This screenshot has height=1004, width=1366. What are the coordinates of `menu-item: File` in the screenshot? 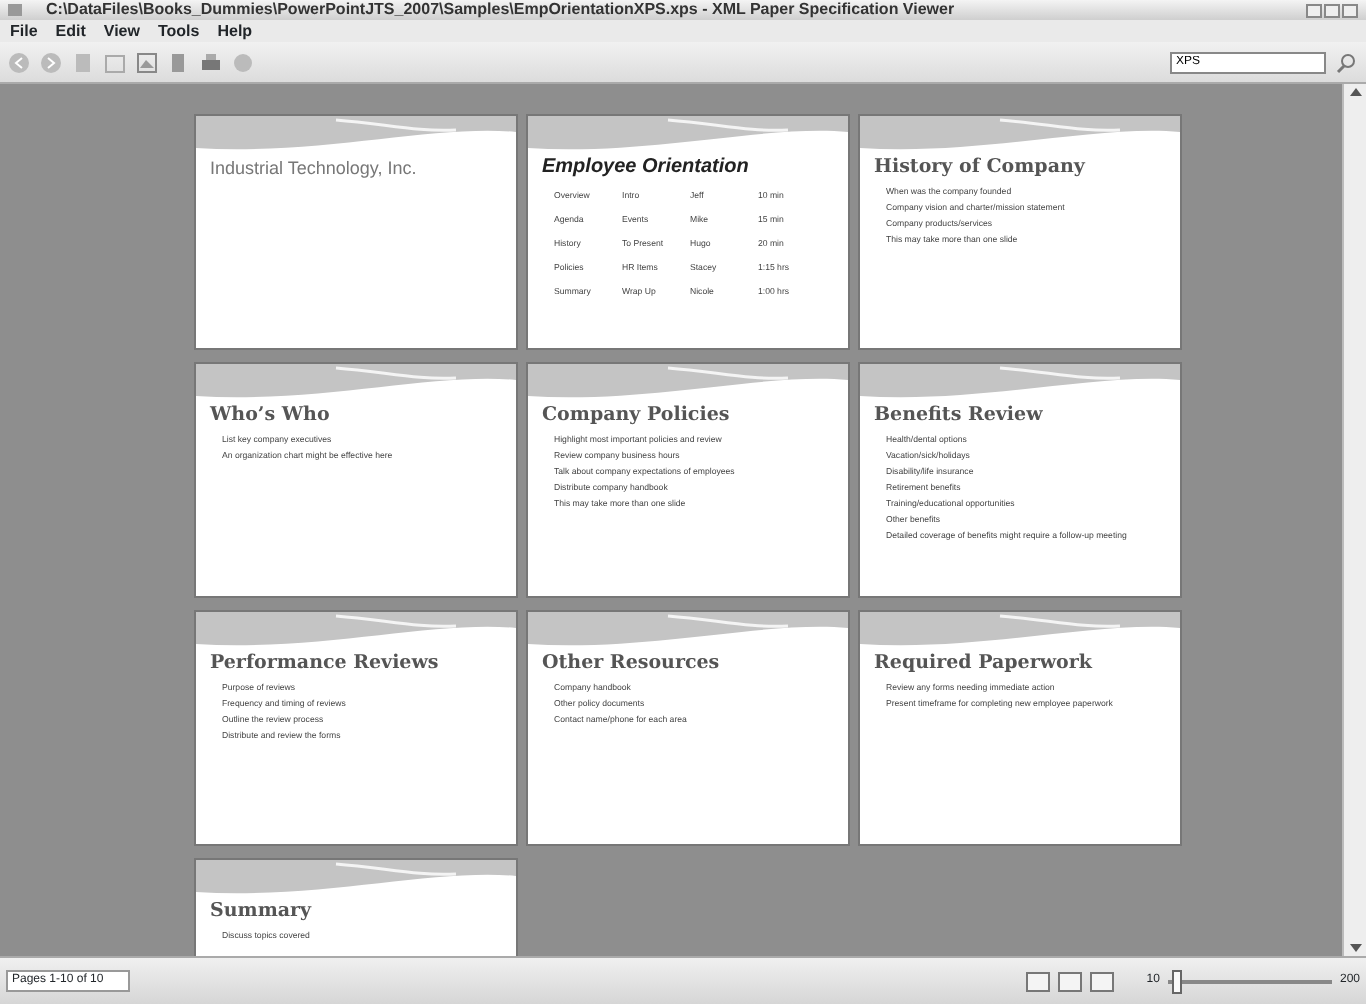 It's located at (24, 31).